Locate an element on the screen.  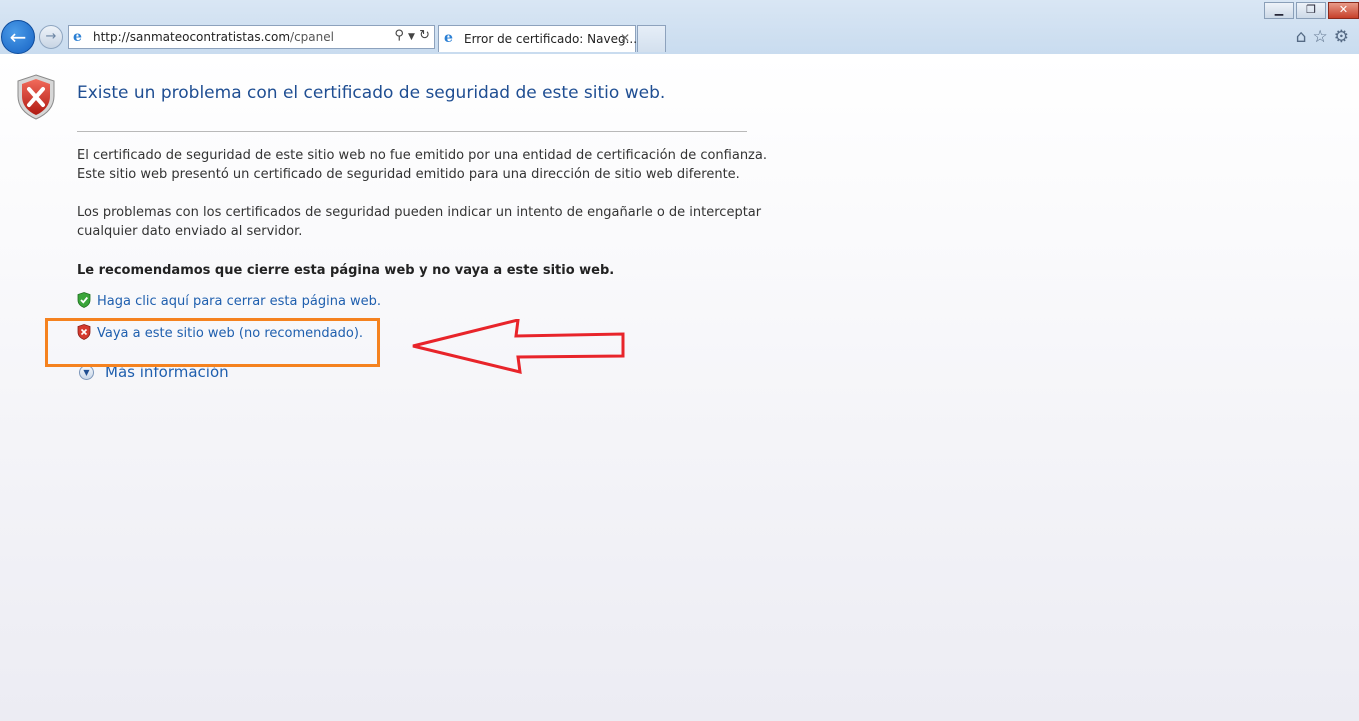
refresh-icon: ↻ is located at coordinates (424, 35).